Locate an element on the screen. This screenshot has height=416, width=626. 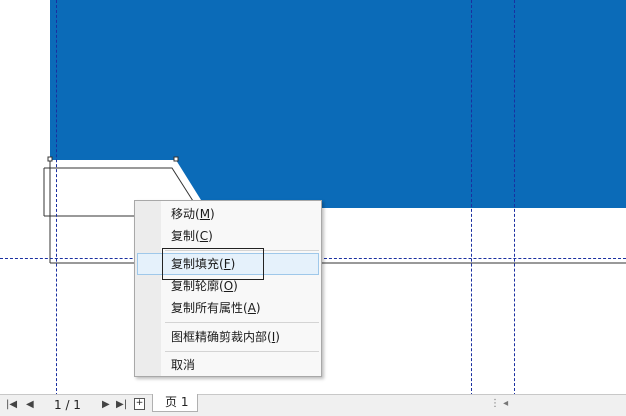
menu-item-cancel: 取消 is located at coordinates (228, 365).